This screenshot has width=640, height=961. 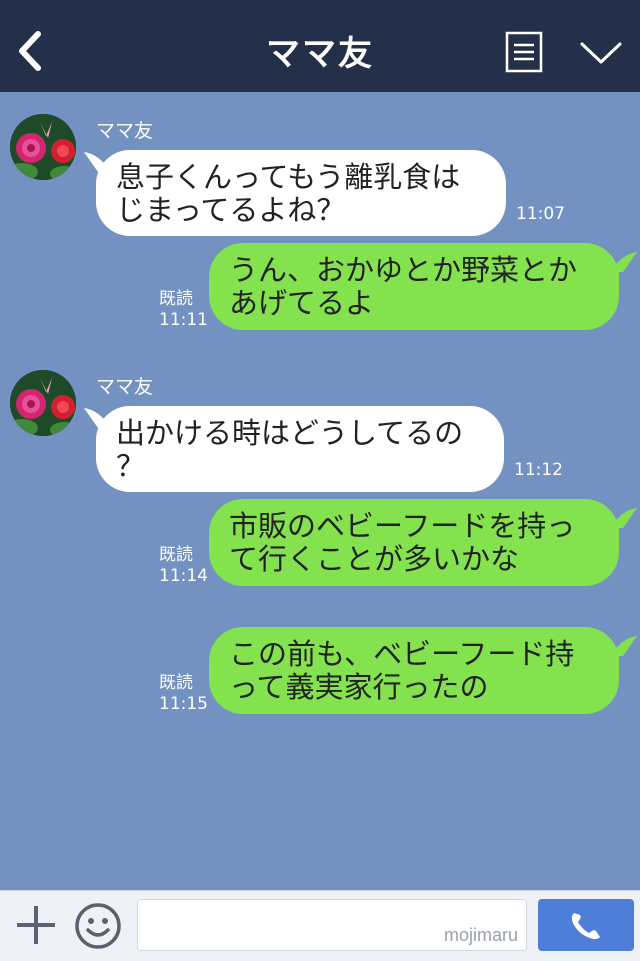 I want to click on read-receipt: 既読 11:11, so click(x=183, y=310).